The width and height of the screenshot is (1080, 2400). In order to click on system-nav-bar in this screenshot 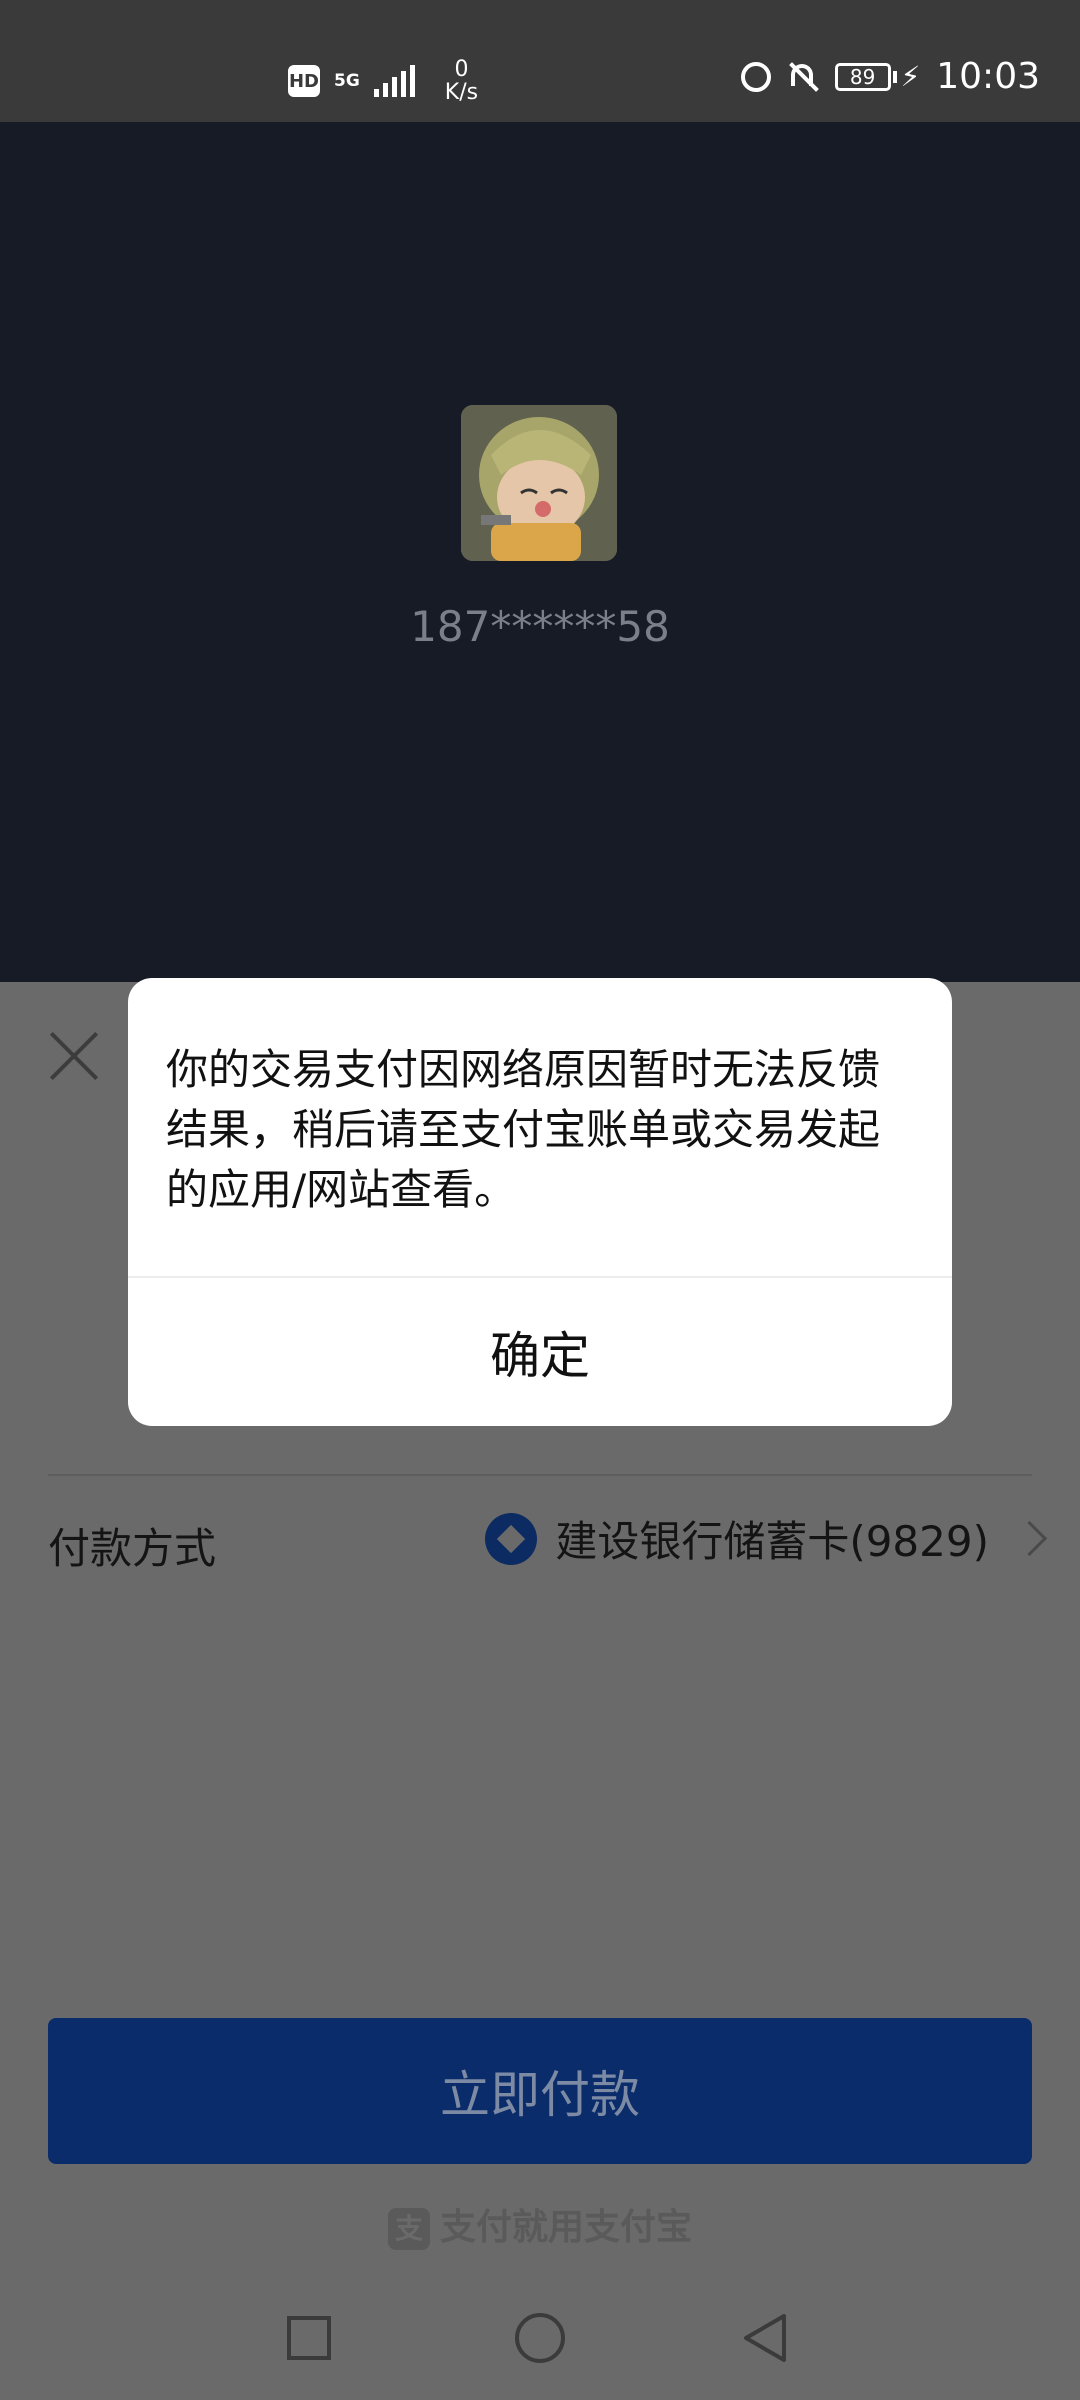, I will do `click(540, 2338)`.